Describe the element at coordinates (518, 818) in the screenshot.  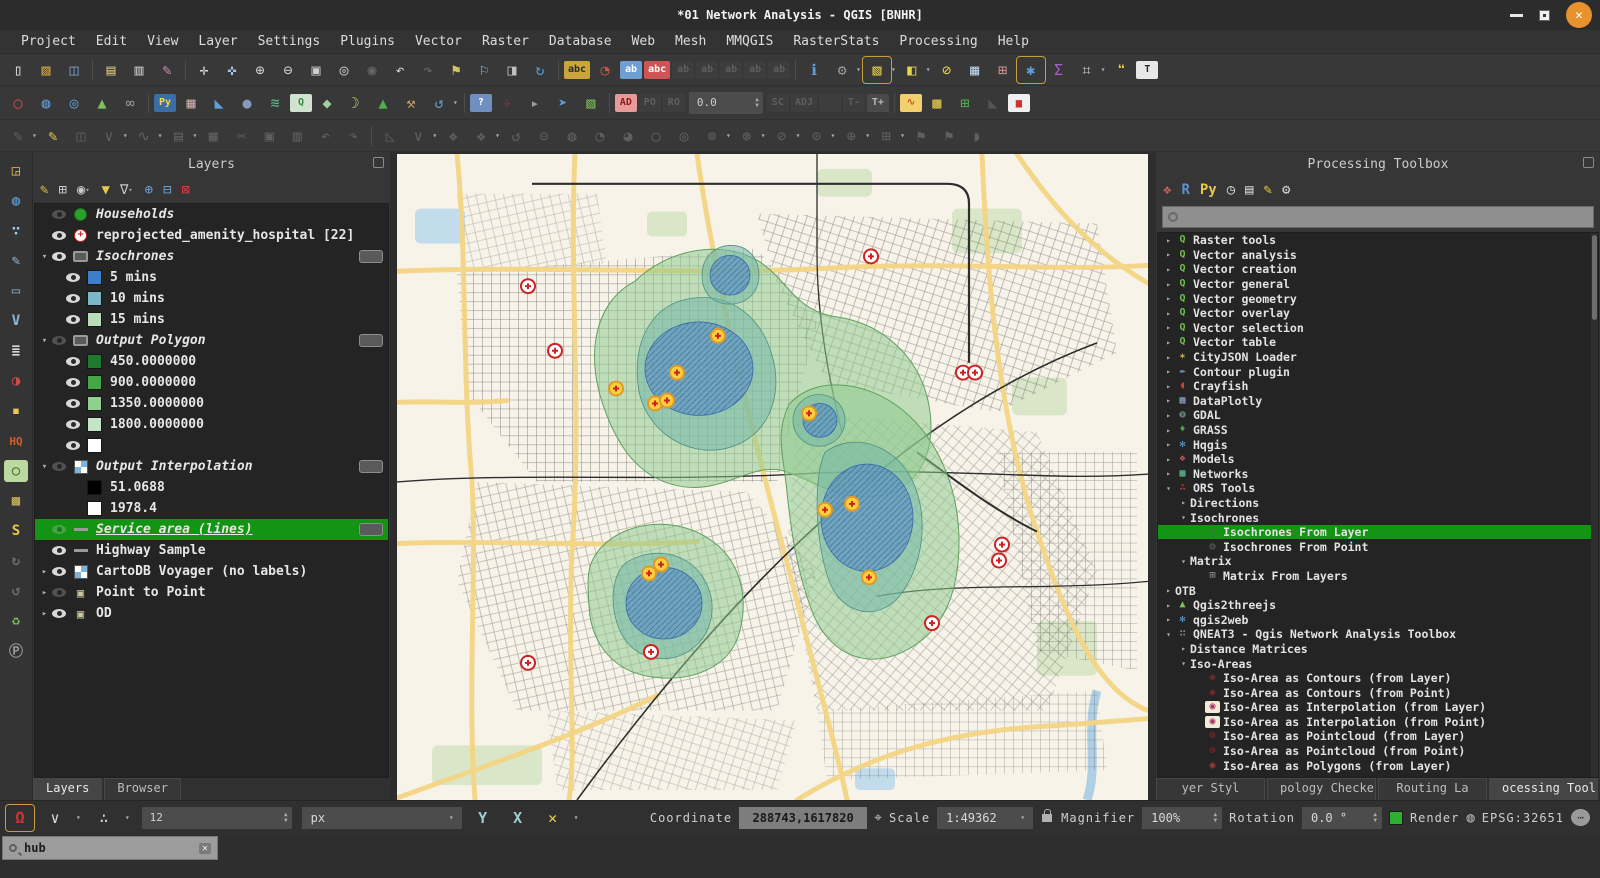
I see `snap-on-intersection-icon: X` at that location.